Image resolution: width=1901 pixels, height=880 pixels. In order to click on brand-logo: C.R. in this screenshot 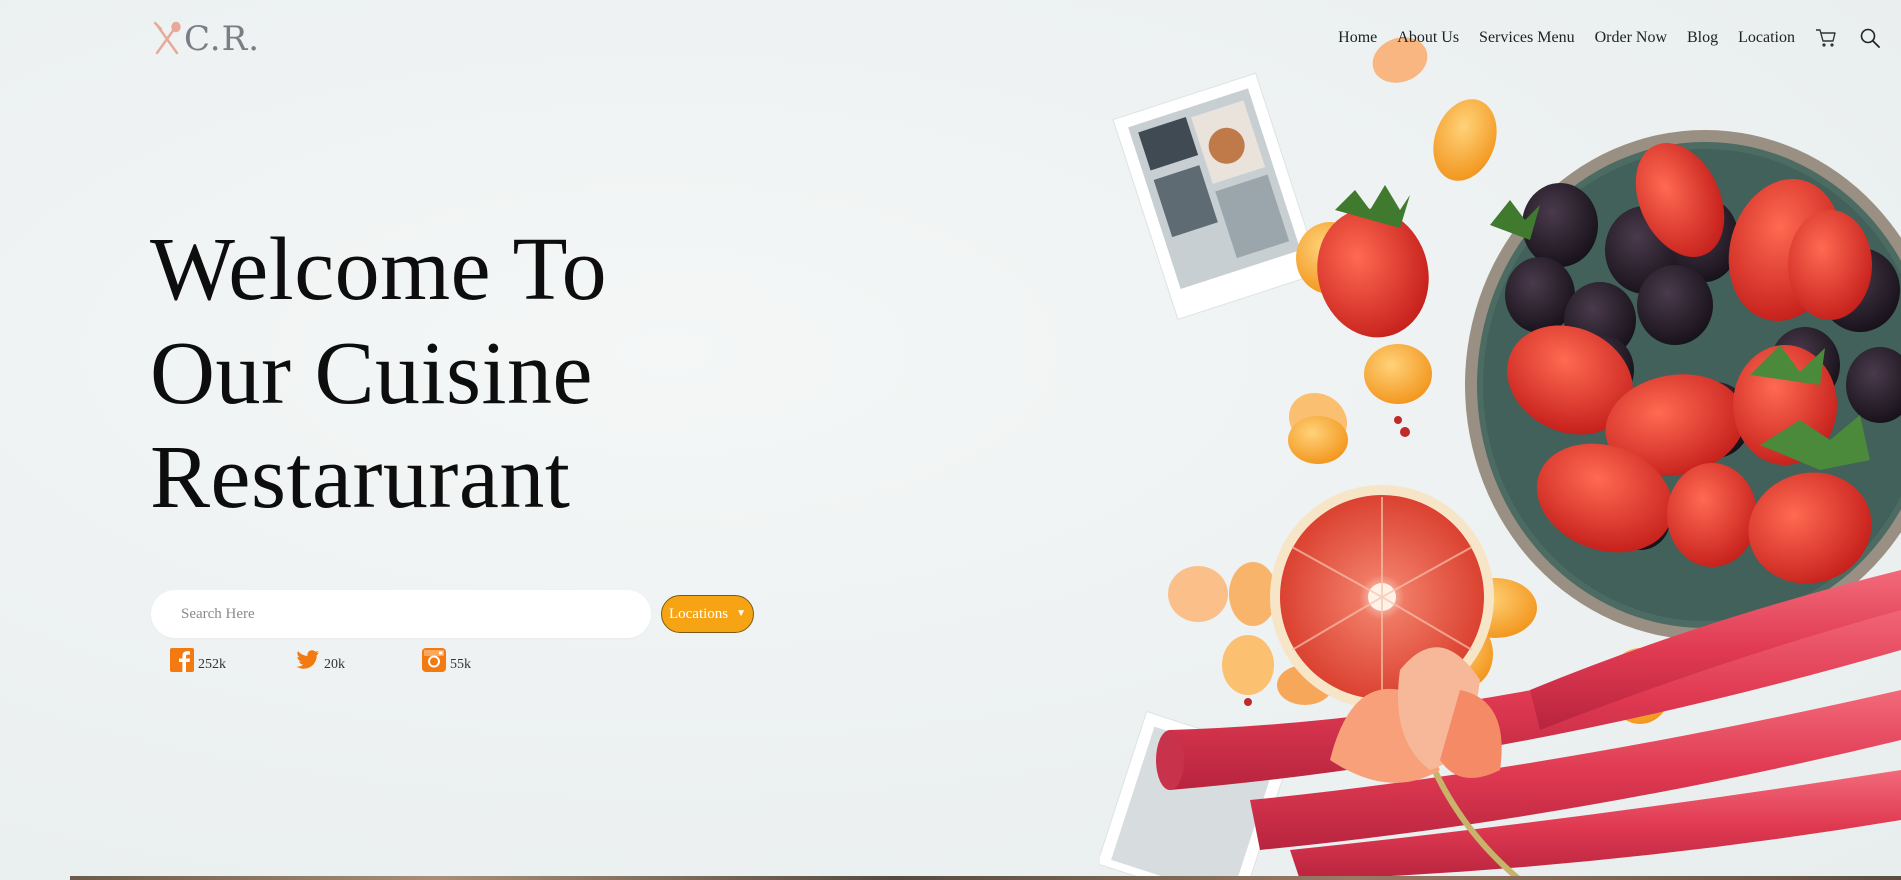, I will do `click(206, 39)`.